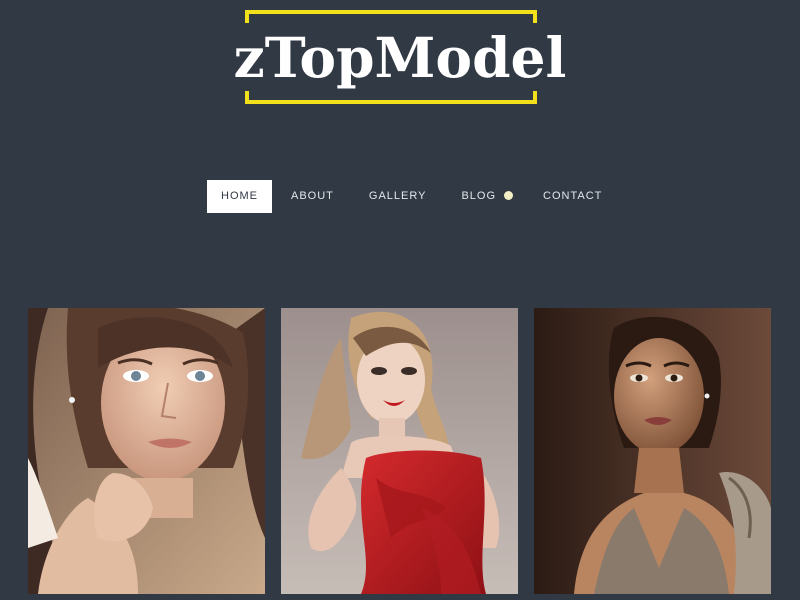 Image resolution: width=800 pixels, height=600 pixels. I want to click on logo-bracket-top, so click(391, 16).